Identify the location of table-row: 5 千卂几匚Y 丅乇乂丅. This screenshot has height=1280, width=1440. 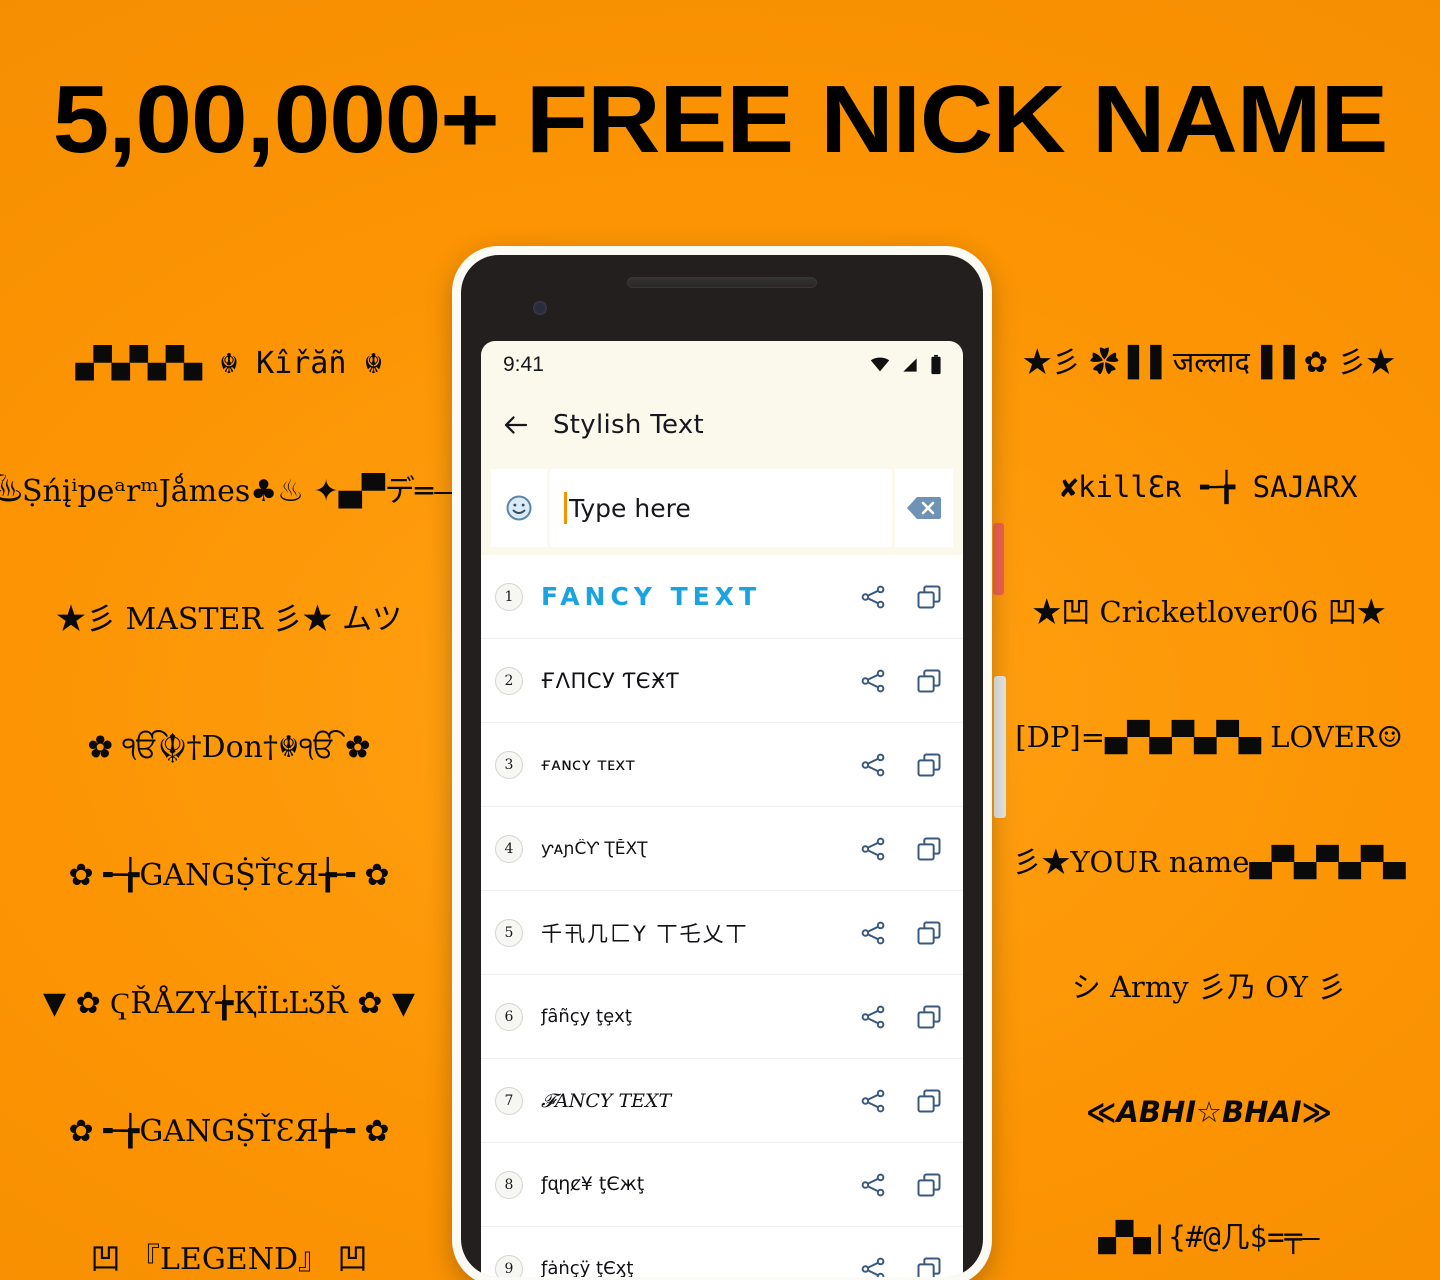
(722, 933).